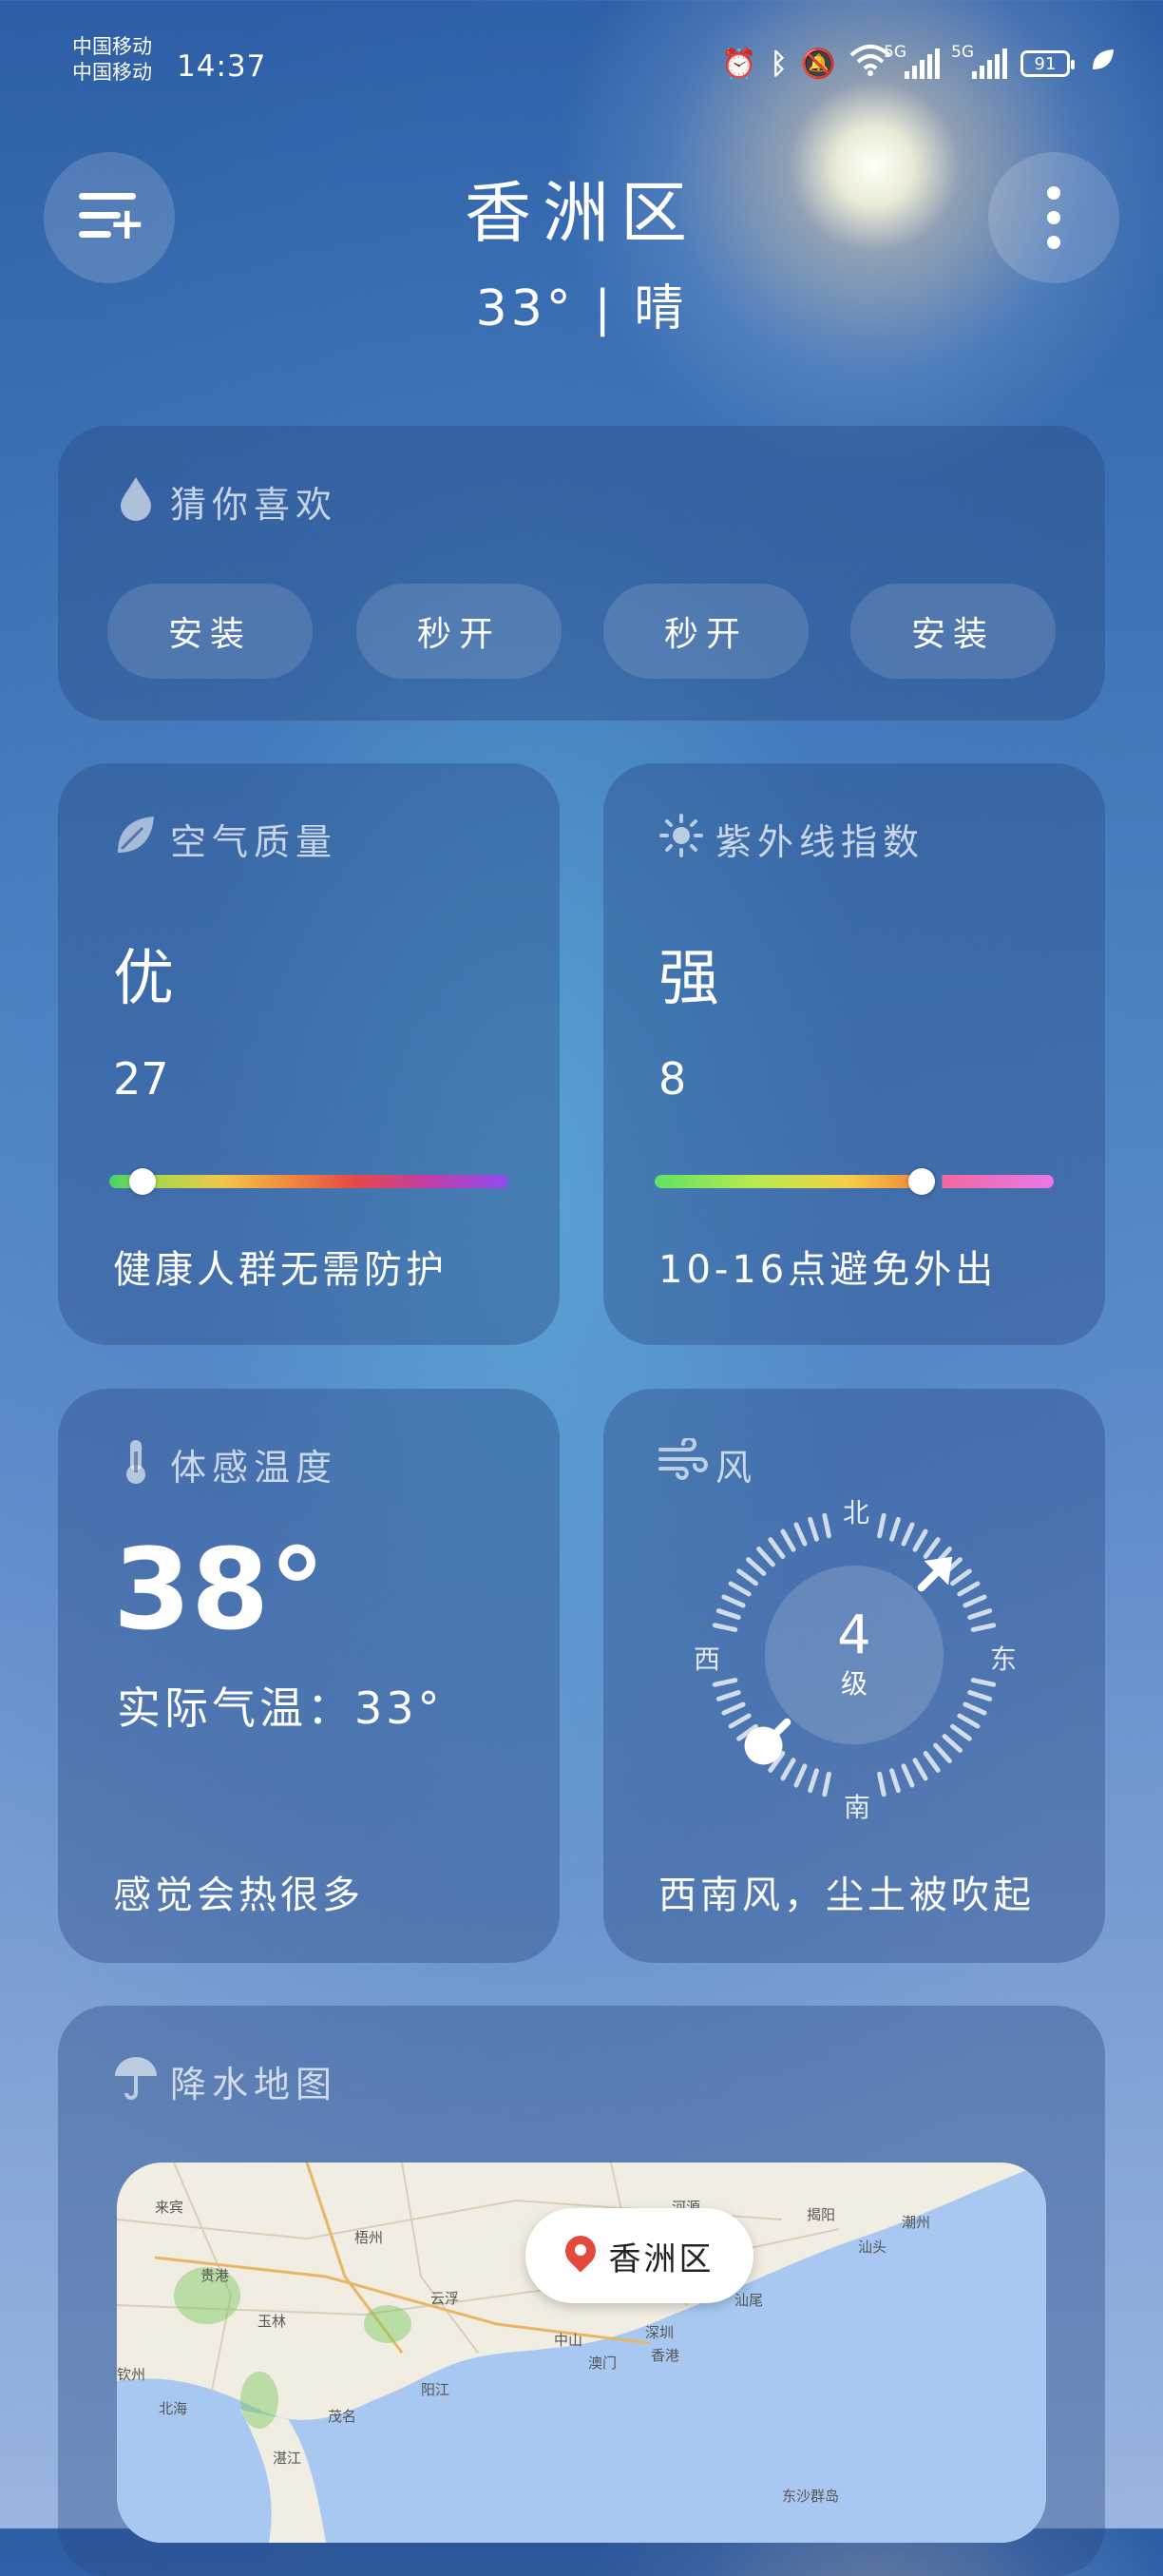 The height and width of the screenshot is (2576, 1163). What do you see at coordinates (112, 60) in the screenshot?
I see `carrier-labels: 中国移动 中国移动` at bounding box center [112, 60].